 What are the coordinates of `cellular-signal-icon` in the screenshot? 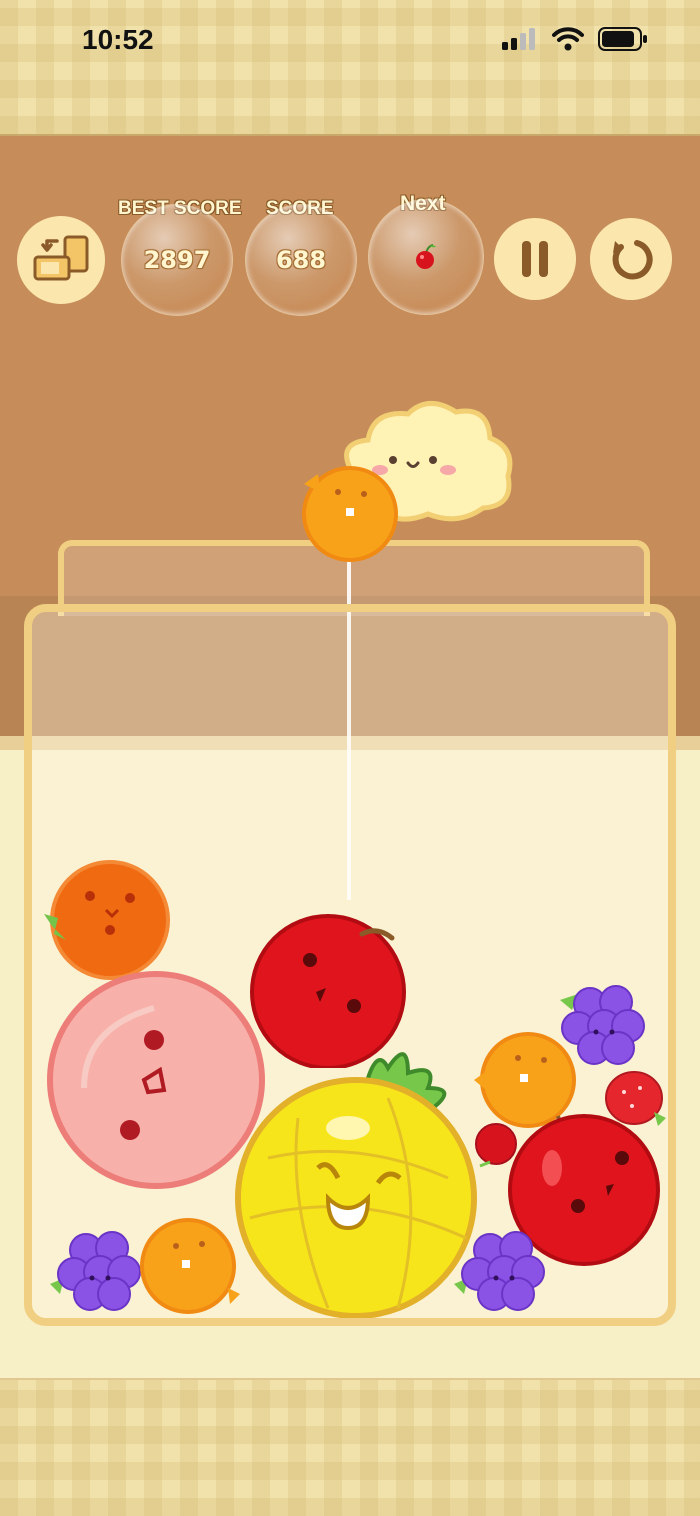 It's located at (518, 39).